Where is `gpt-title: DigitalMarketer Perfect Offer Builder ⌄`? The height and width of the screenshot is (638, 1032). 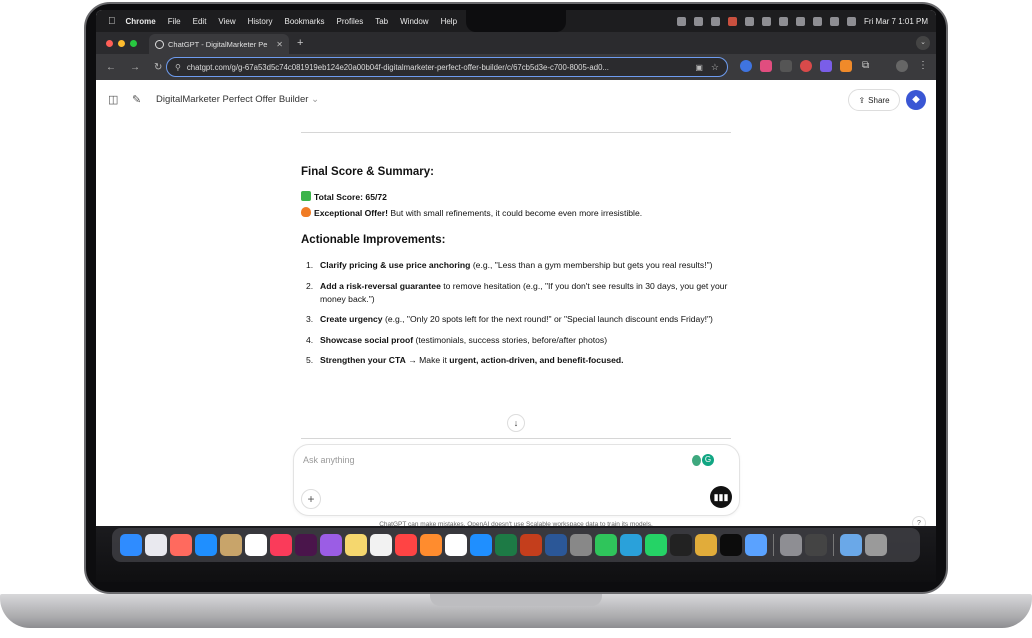 gpt-title: DigitalMarketer Perfect Offer Builder ⌄ is located at coordinates (237, 99).